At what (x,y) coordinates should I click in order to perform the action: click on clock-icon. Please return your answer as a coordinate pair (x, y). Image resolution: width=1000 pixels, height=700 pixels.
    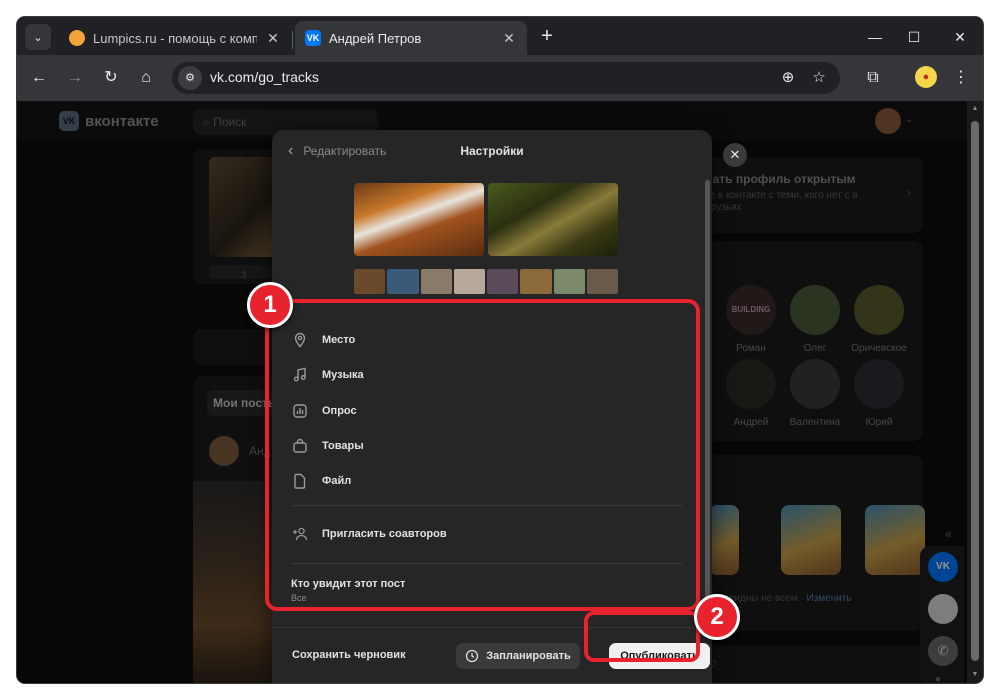
    Looking at the image, I should click on (472, 656).